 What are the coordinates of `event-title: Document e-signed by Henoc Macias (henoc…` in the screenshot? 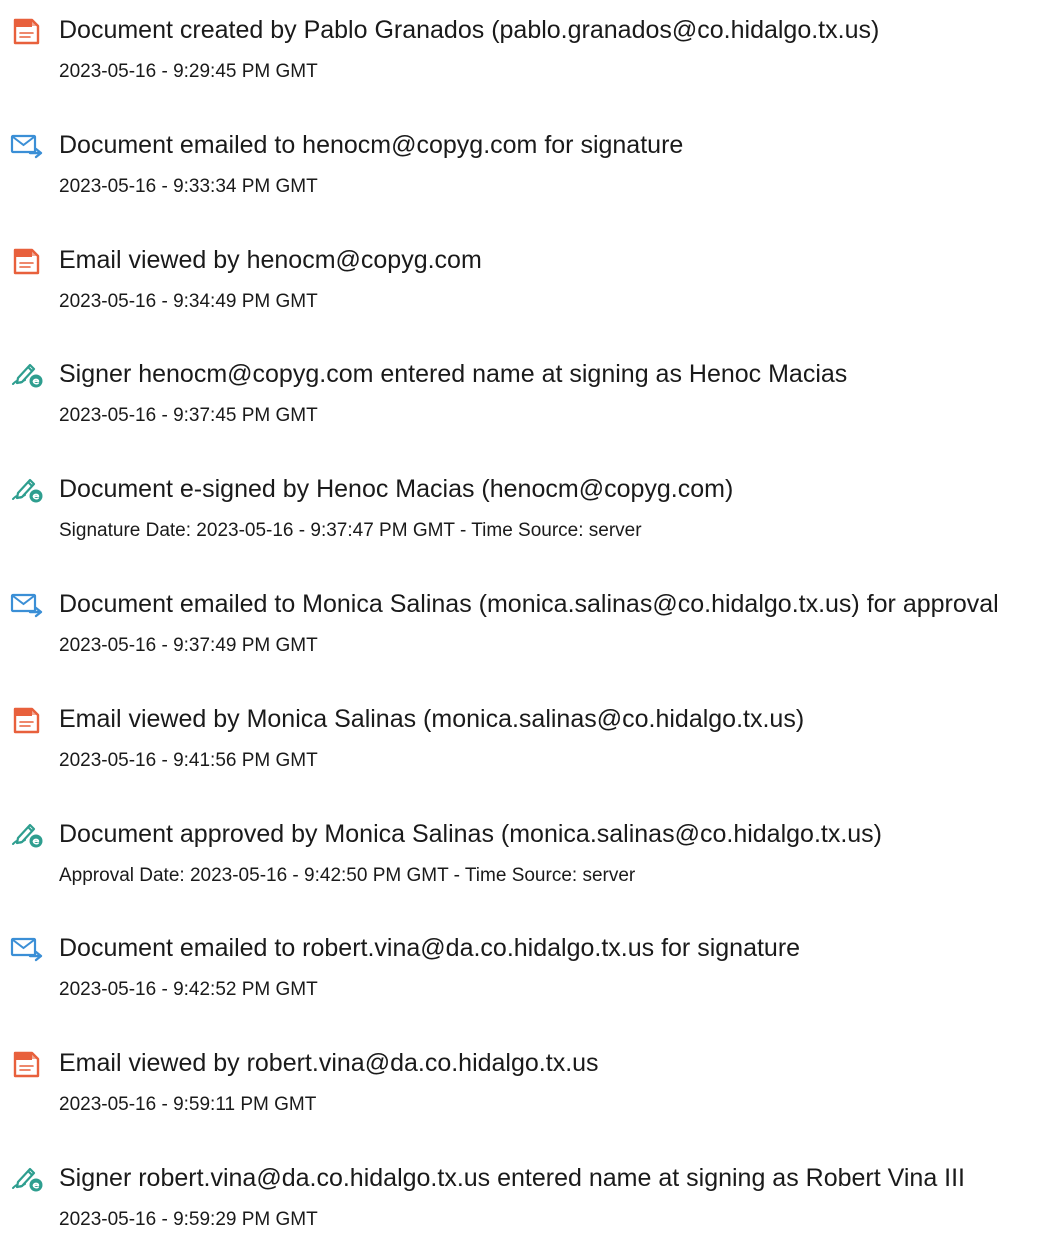 It's located at (396, 489).